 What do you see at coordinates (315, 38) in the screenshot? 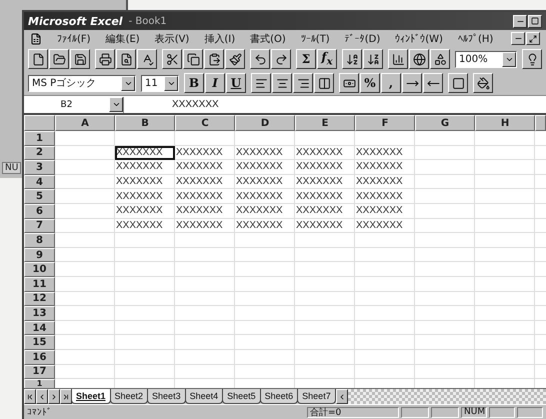
I see `menu-item: ﾂｰﾙ(T)` at bounding box center [315, 38].